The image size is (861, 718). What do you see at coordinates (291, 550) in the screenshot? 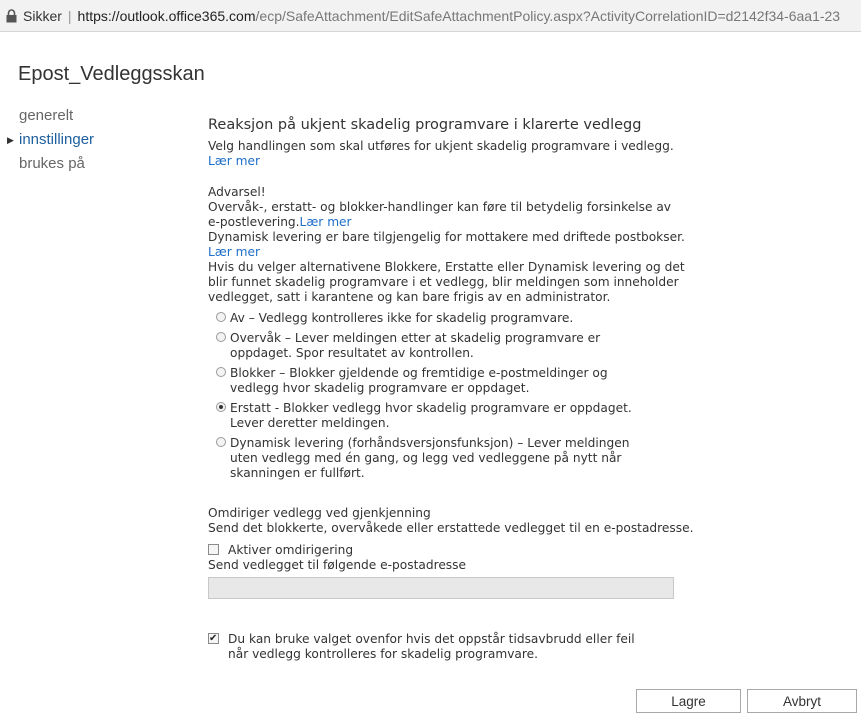
I see `enable-redirect-label: Aktiver omdirigering` at bounding box center [291, 550].